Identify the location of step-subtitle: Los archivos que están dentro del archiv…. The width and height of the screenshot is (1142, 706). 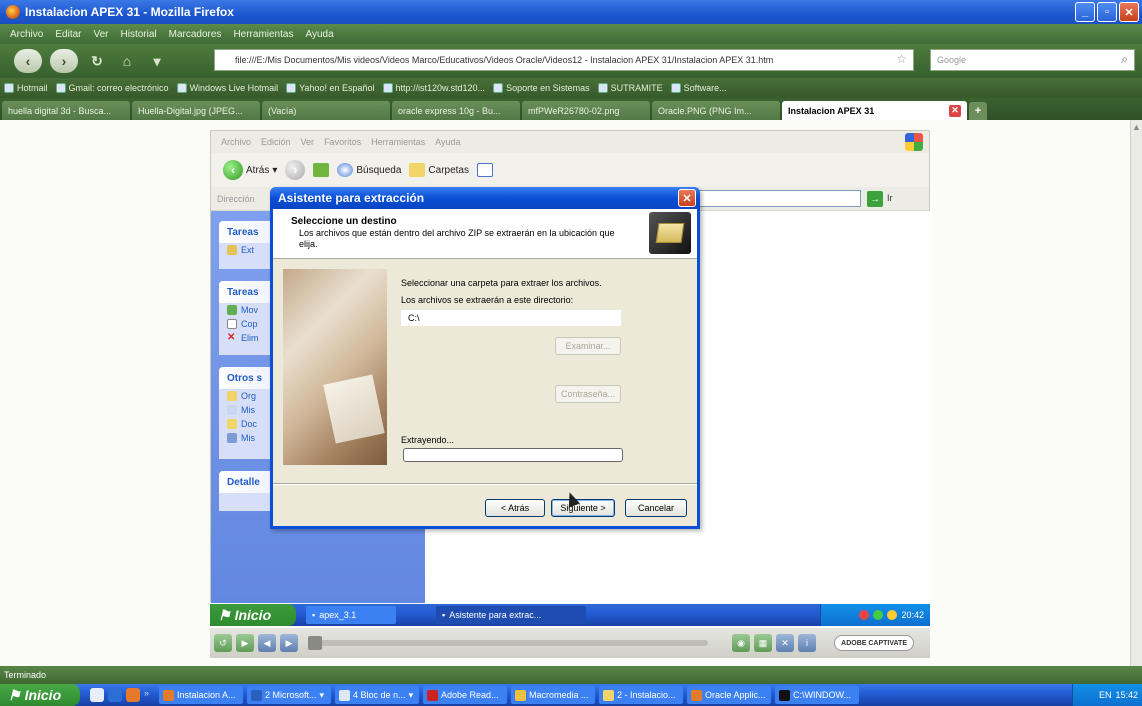
(457, 238).